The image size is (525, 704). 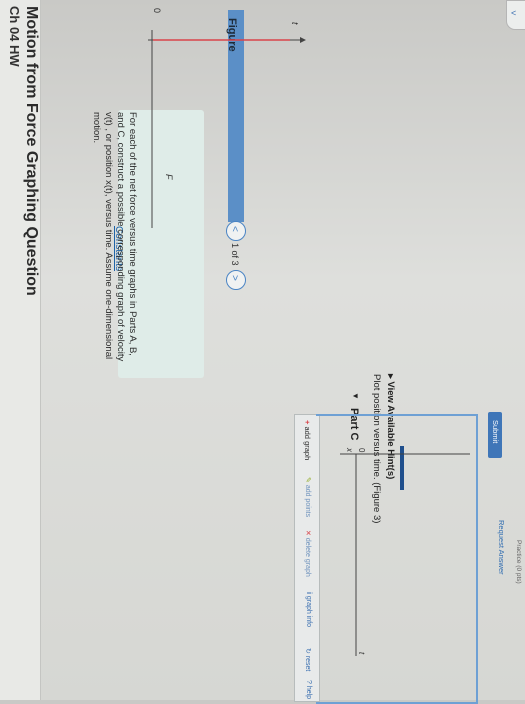 I want to click on expand-arrow-icon: <, so click(x=514, y=13).